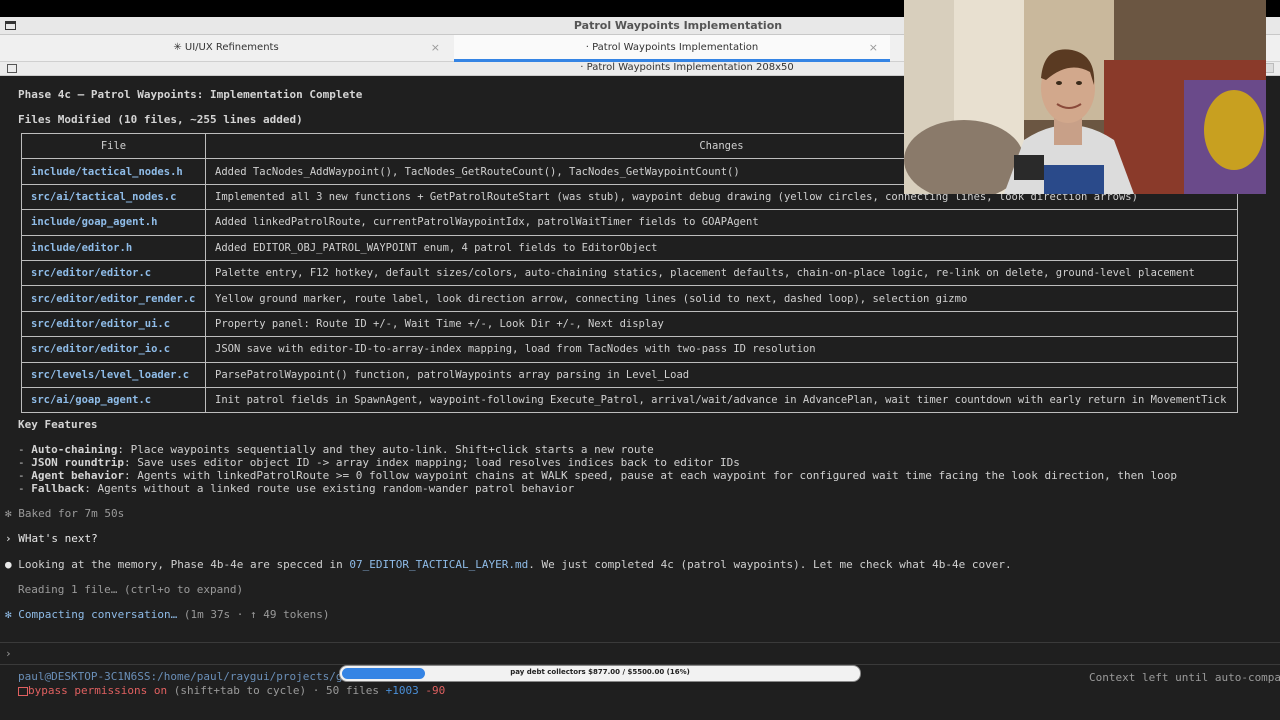 The image size is (1280, 720). Describe the element at coordinates (12, 513) in the screenshot. I see `asterisk-icon: ✻` at that location.